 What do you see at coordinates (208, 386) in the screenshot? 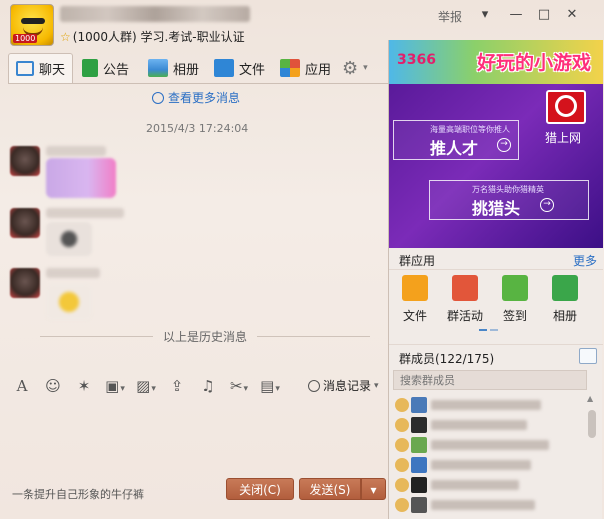
I see `music-icon: ♫` at bounding box center [208, 386].